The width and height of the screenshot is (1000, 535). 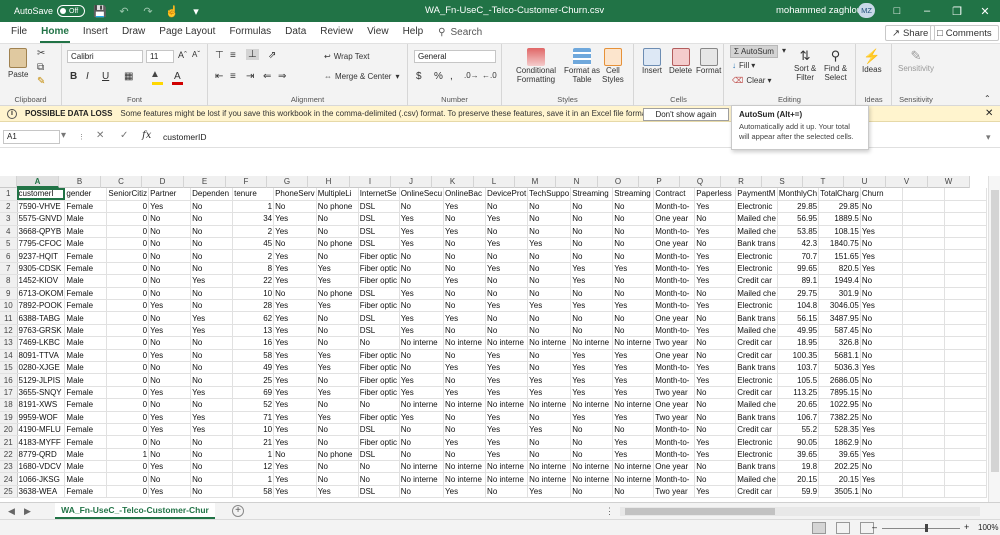 What do you see at coordinates (105, 56) in the screenshot?
I see `font-name-select: Calibri` at bounding box center [105, 56].